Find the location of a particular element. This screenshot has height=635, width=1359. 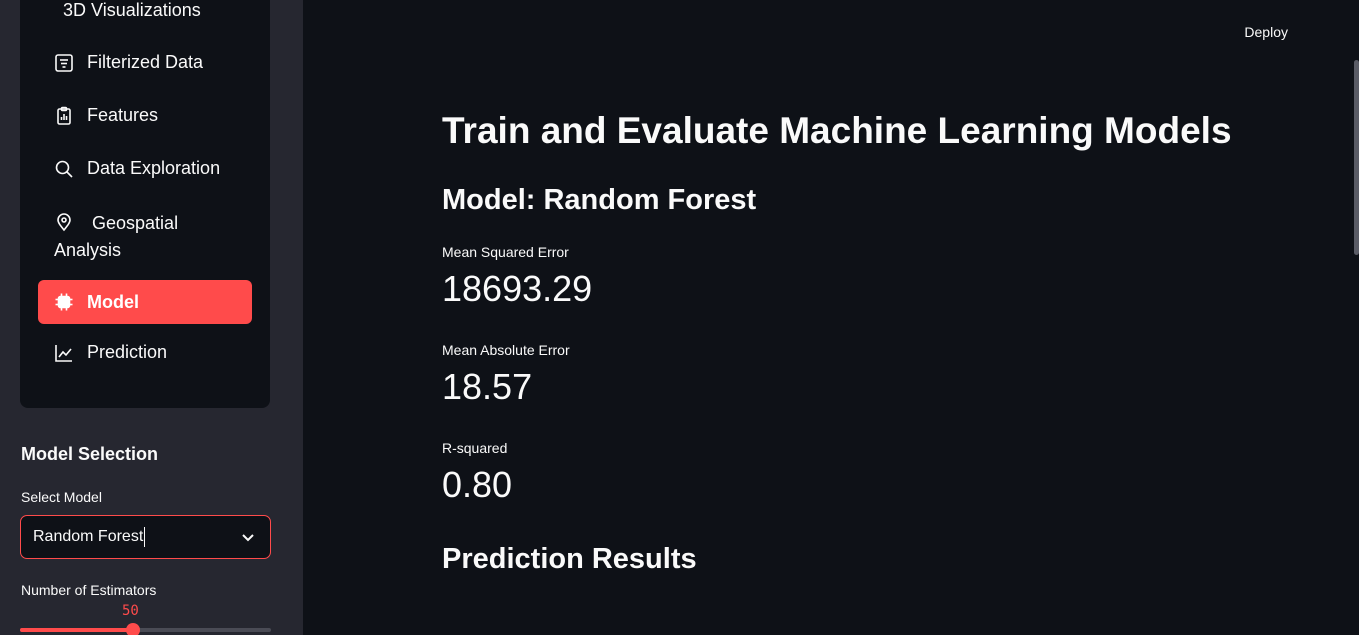

select-model-label: Select Model is located at coordinates (61, 497).